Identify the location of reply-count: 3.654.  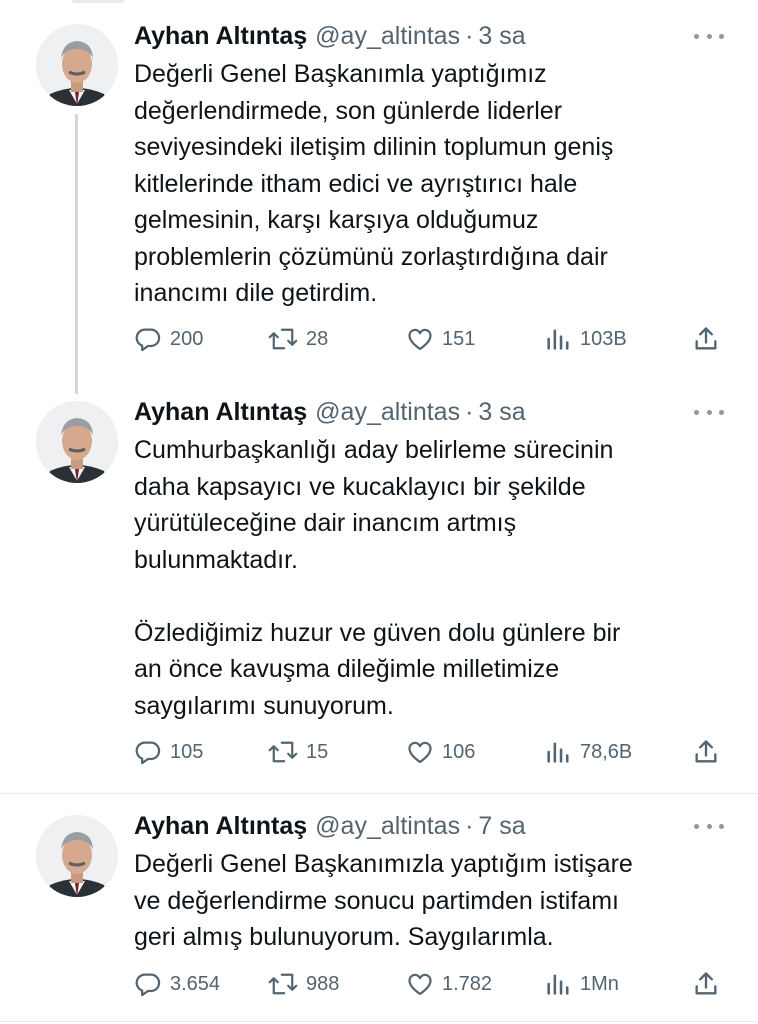
(195, 983).